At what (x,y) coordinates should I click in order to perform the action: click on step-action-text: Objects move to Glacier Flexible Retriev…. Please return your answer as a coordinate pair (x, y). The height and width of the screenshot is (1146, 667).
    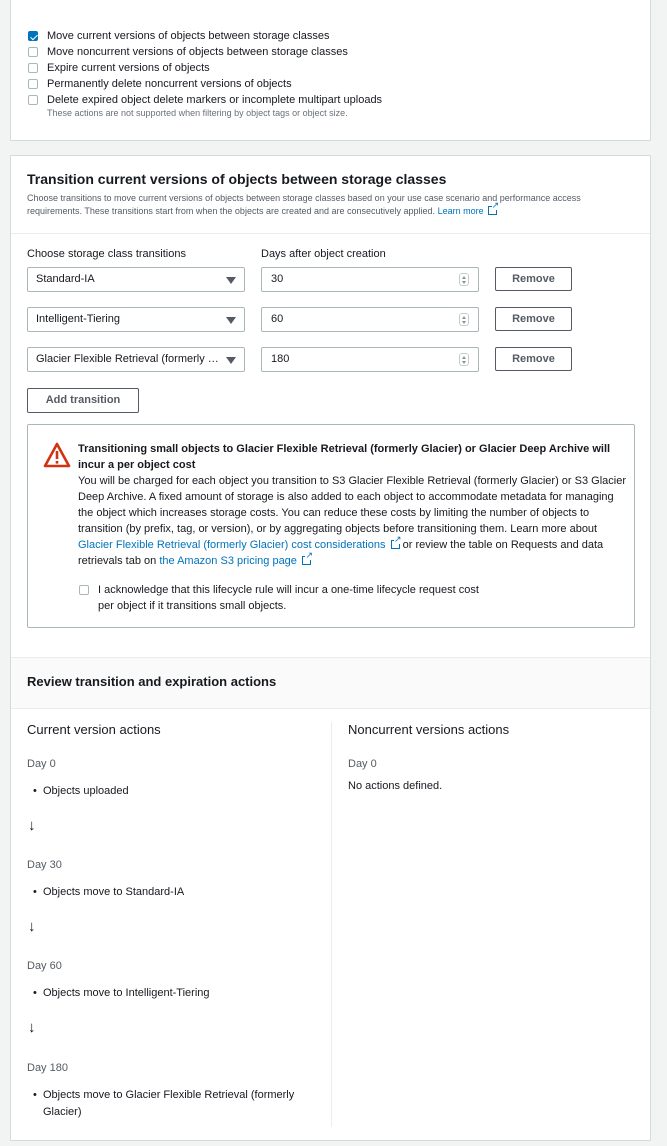
    Looking at the image, I should click on (169, 1103).